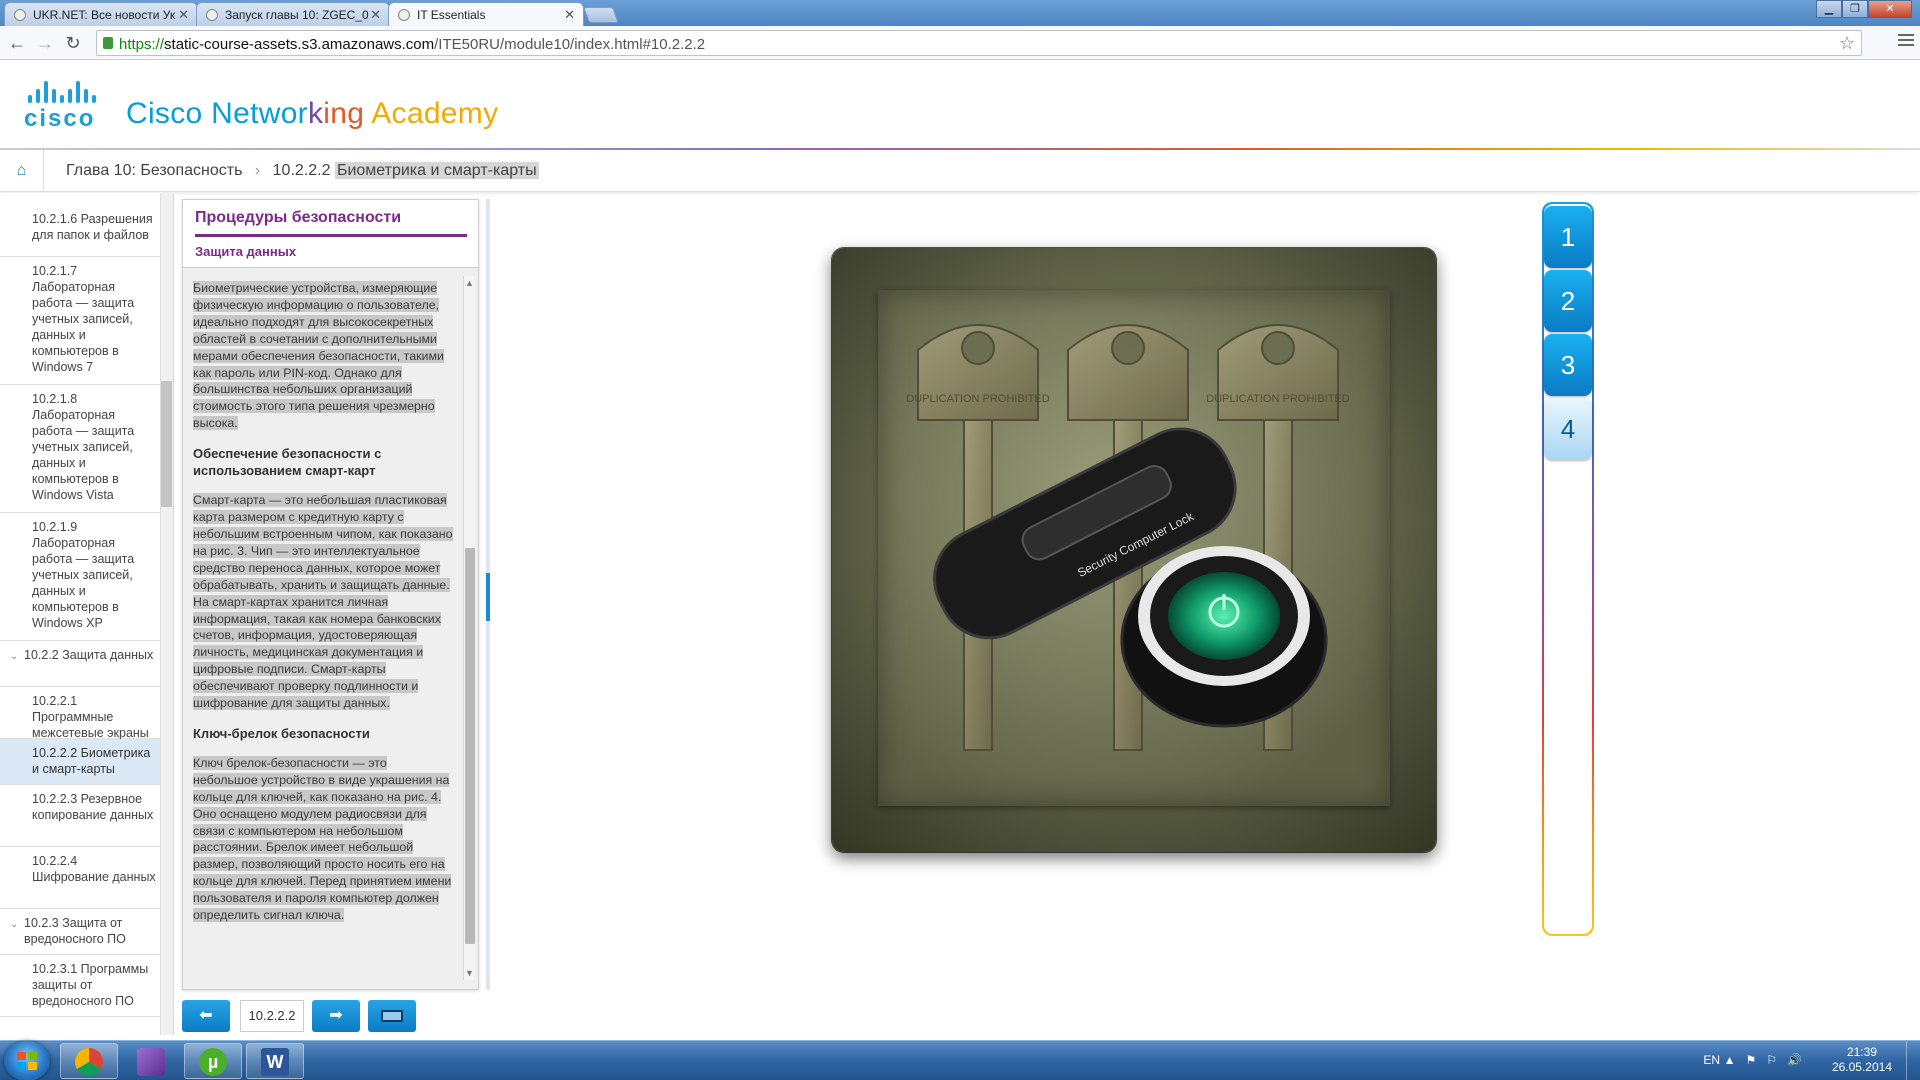 Image resolution: width=1920 pixels, height=1080 pixels. I want to click on back-icon: ←, so click(17, 43).